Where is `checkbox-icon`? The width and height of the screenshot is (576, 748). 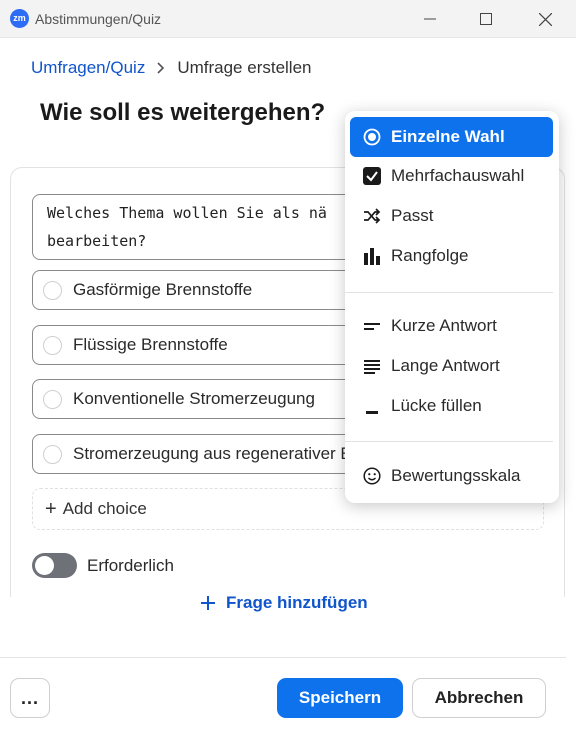 checkbox-icon is located at coordinates (372, 176).